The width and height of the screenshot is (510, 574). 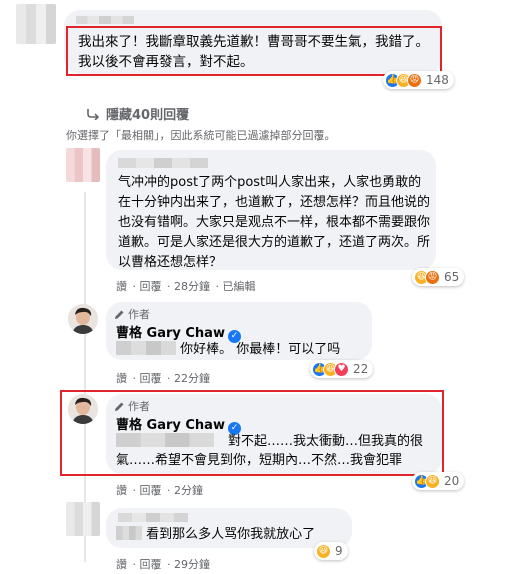 I want to click on reply-text: 對不起……我太衝動…但我真的很 氣……希望不會見到你，短期內…不然…我會犯罪, so click(x=270, y=450).